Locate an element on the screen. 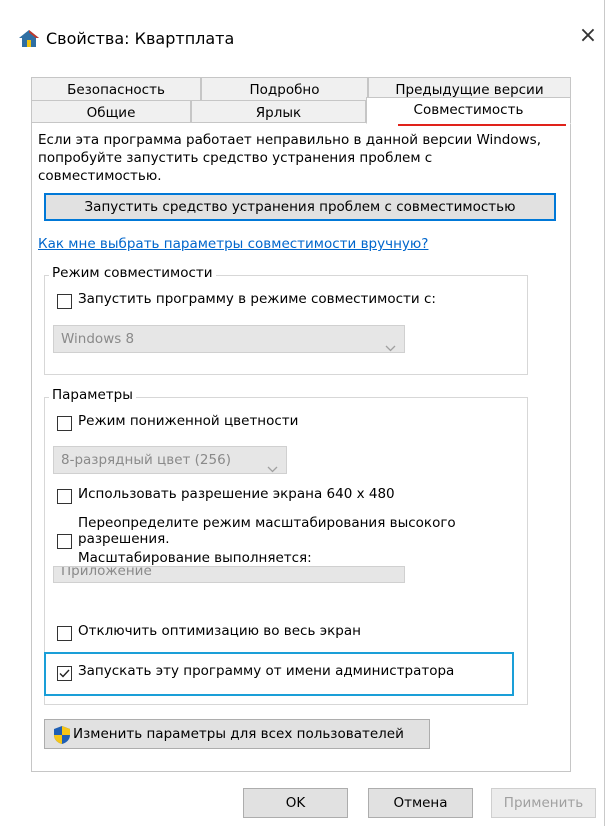 The height and width of the screenshot is (826, 605). title-bar: Свойства: Квартплата × is located at coordinates (302, 40).